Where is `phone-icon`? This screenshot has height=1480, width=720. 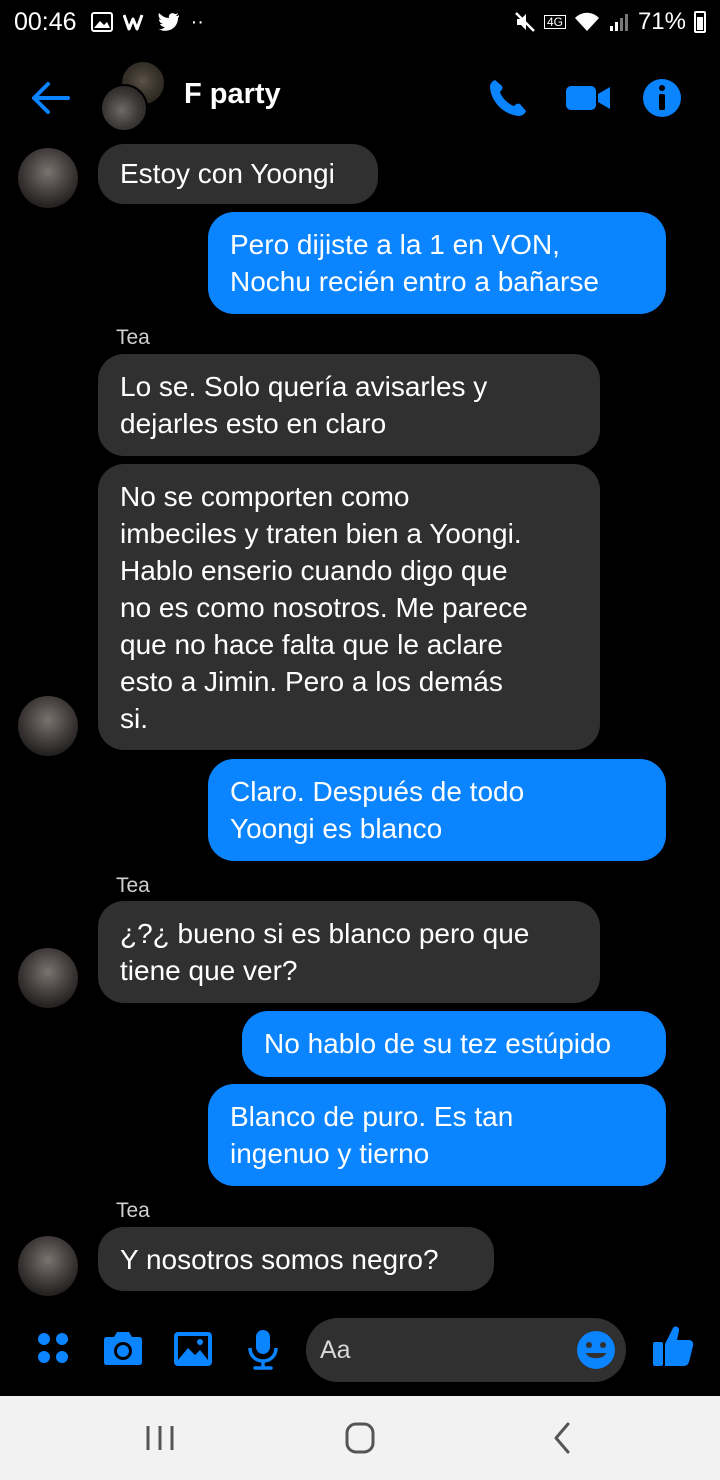 phone-icon is located at coordinates (508, 98).